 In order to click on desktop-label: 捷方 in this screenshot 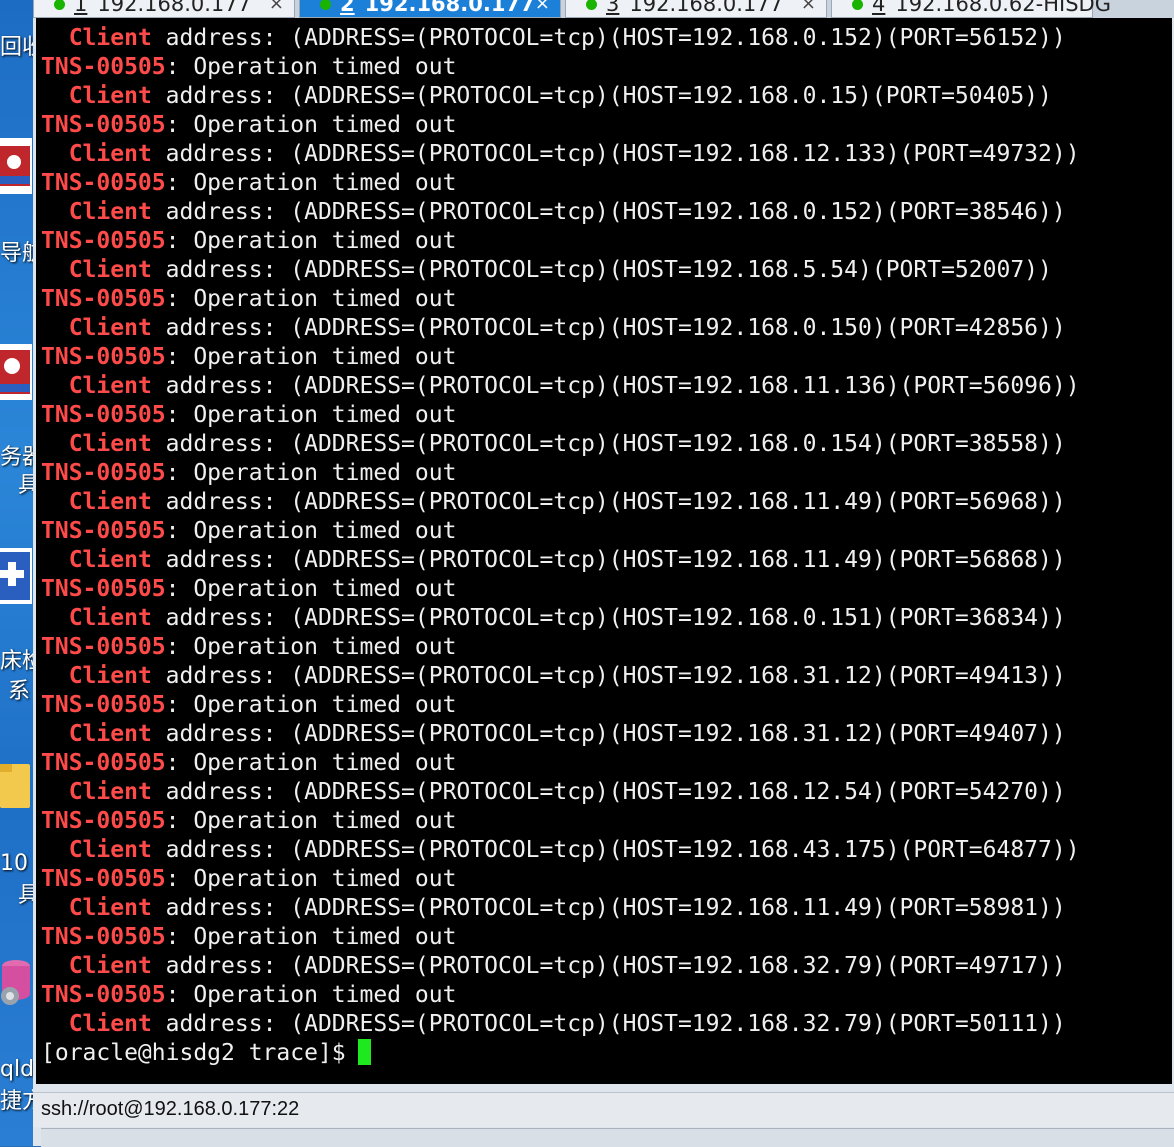, I will do `click(18, 1101)`.